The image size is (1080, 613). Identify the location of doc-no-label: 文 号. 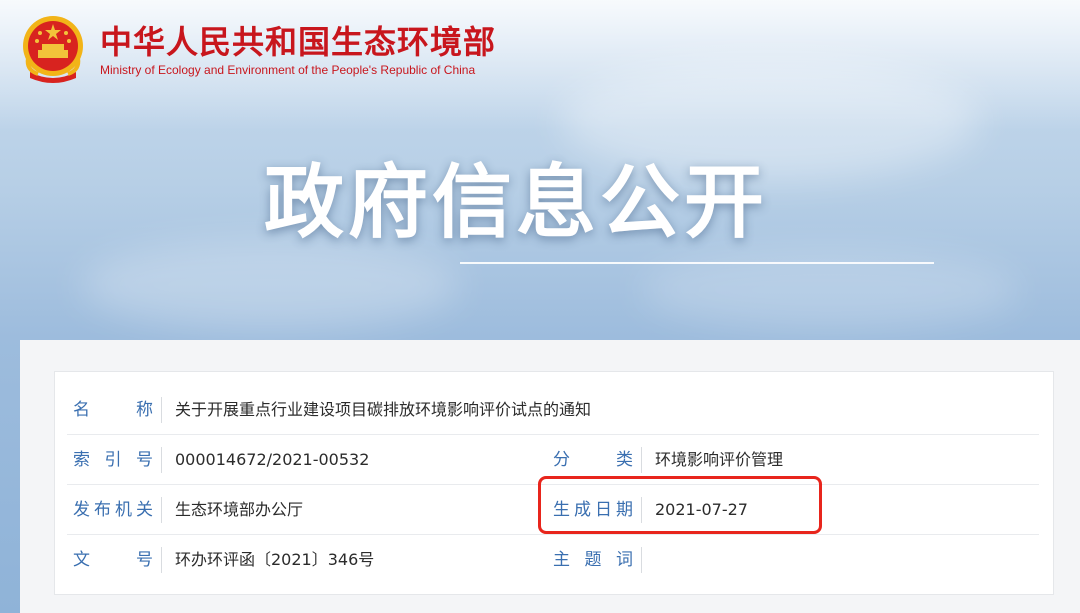
(113, 560).